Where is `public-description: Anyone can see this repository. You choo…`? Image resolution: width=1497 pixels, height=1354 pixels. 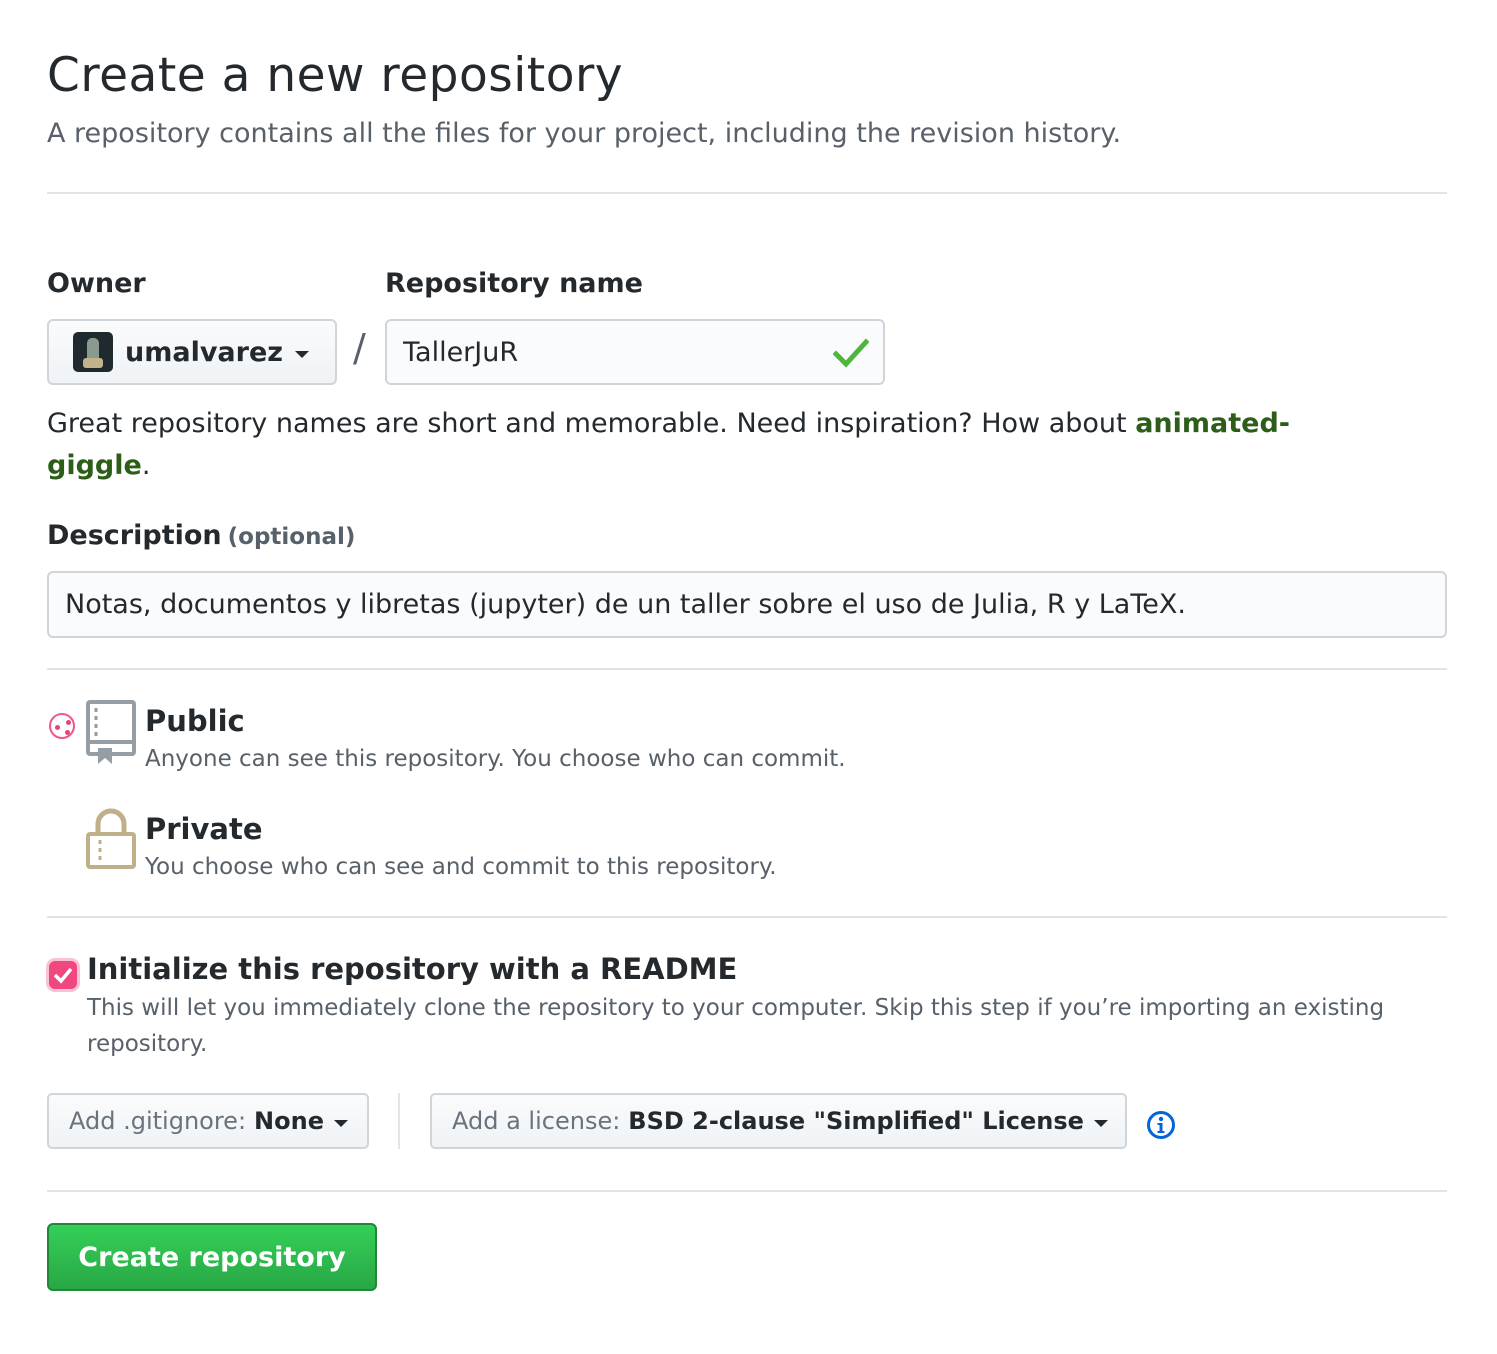
public-description: Anyone can see this repository. You choo… is located at coordinates (495, 759).